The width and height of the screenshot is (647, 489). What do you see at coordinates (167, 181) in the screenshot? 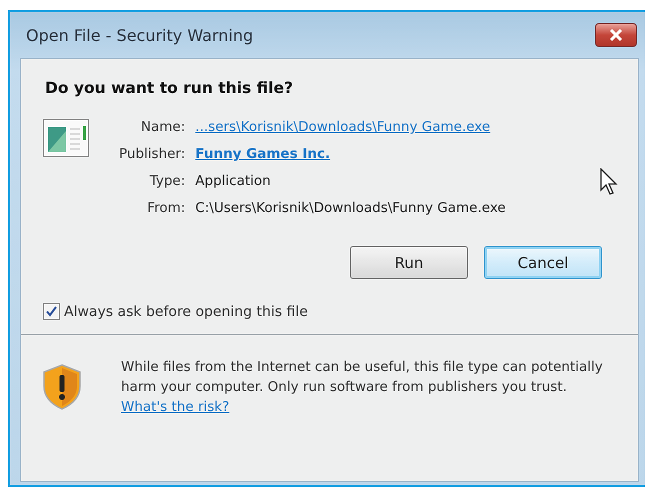
I see `field-label: Type:` at bounding box center [167, 181].